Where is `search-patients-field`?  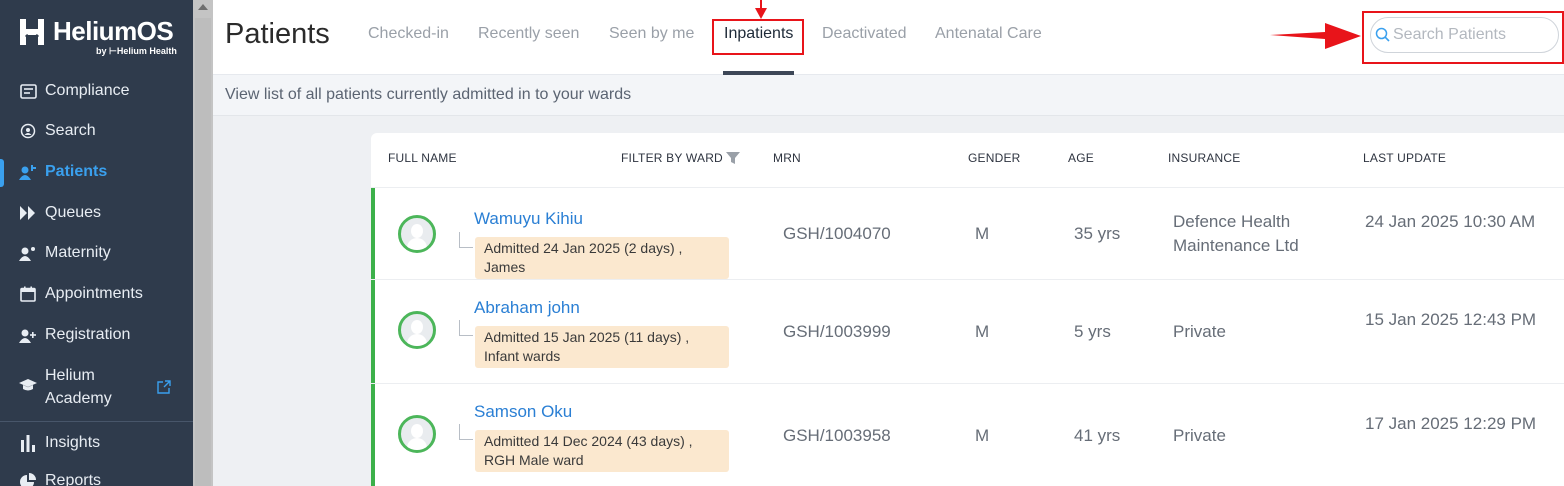 search-patients-field is located at coordinates (1464, 35).